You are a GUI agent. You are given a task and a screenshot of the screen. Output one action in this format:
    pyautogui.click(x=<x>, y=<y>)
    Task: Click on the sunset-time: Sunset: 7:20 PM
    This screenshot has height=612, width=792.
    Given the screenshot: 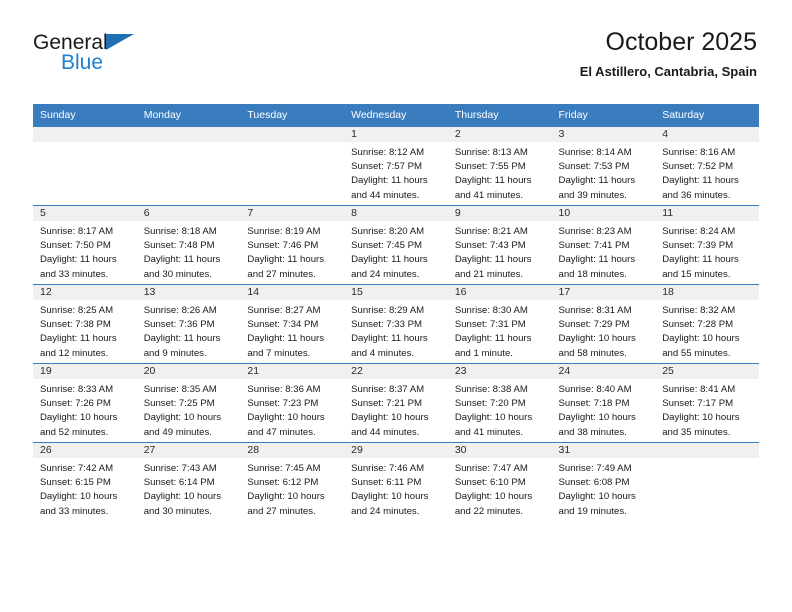 What is the action you would take?
    pyautogui.click(x=490, y=404)
    